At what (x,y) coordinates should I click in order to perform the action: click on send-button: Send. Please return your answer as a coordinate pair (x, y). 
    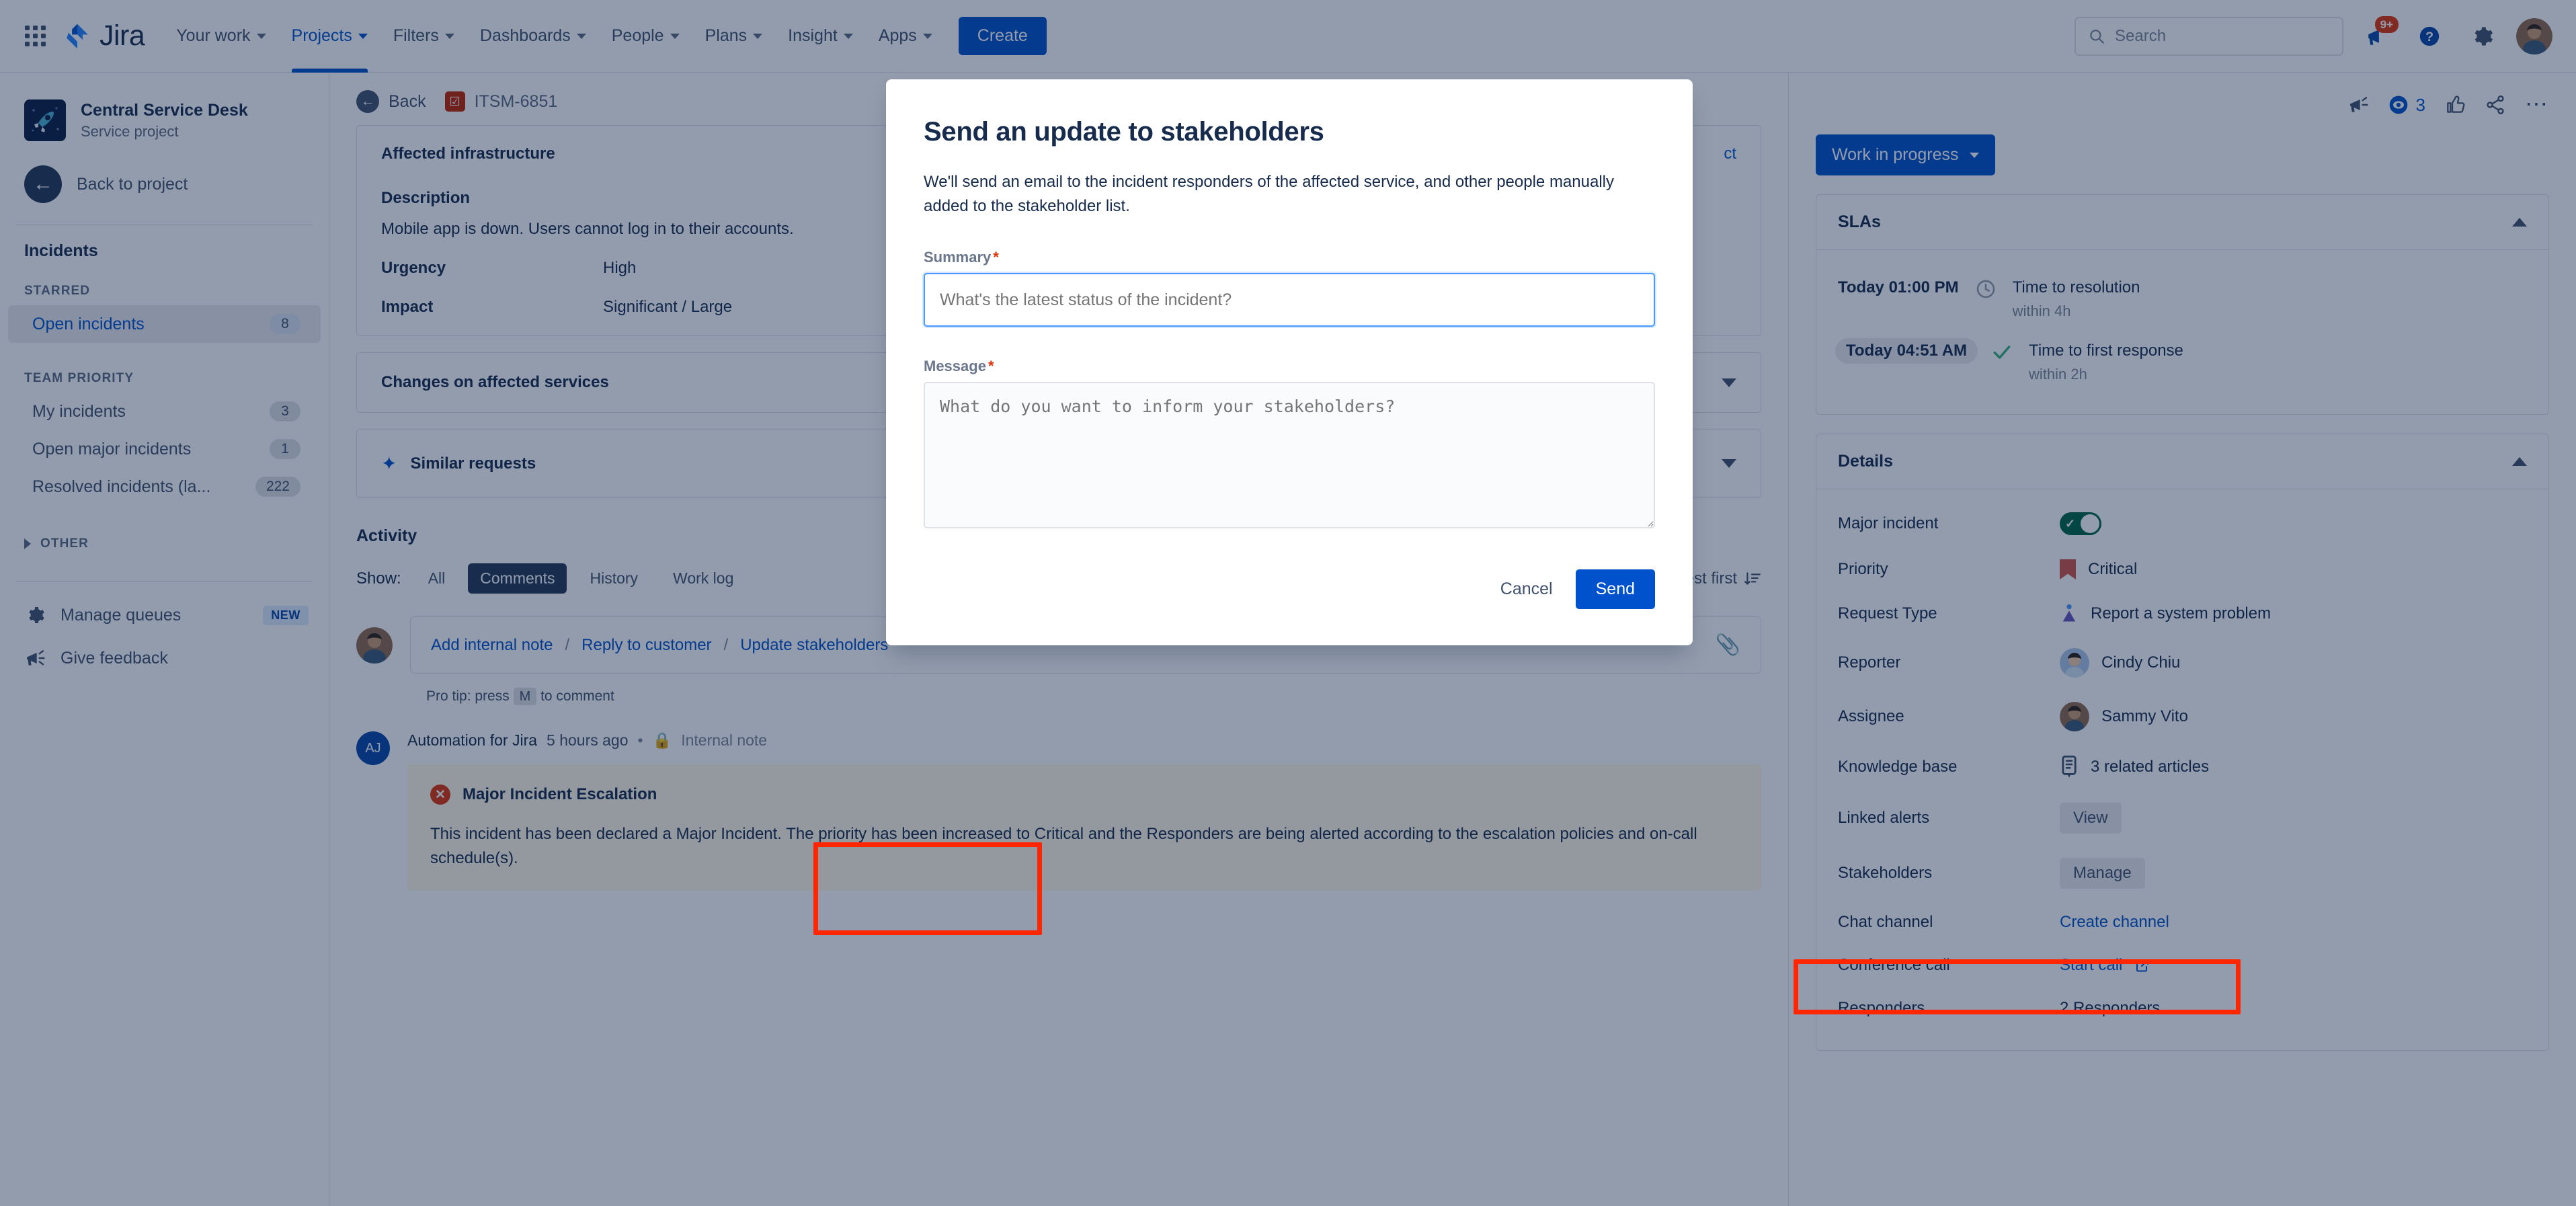
    Looking at the image, I should click on (1615, 589).